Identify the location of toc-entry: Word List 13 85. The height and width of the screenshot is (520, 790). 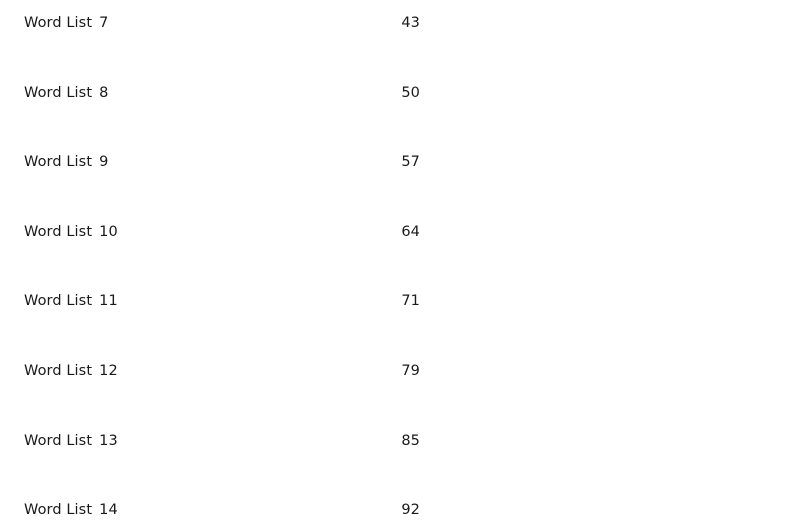
(395, 442).